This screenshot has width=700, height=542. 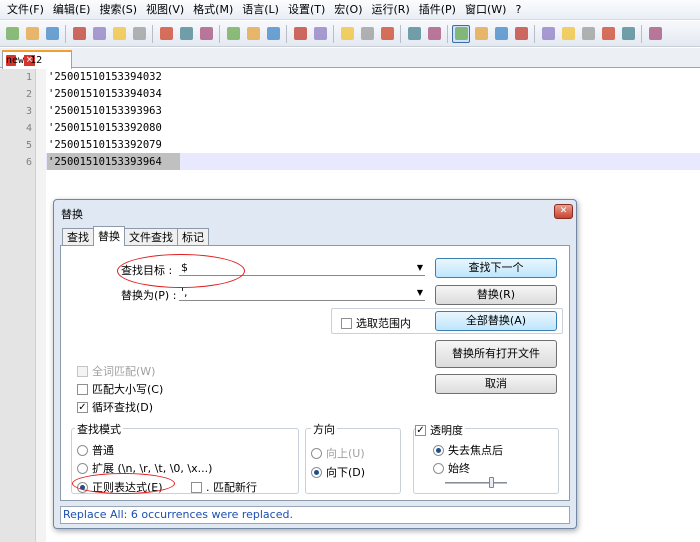 What do you see at coordinates (120, 389) in the screenshot?
I see `match-case-checkbox: 匹配大小写(C)` at bounding box center [120, 389].